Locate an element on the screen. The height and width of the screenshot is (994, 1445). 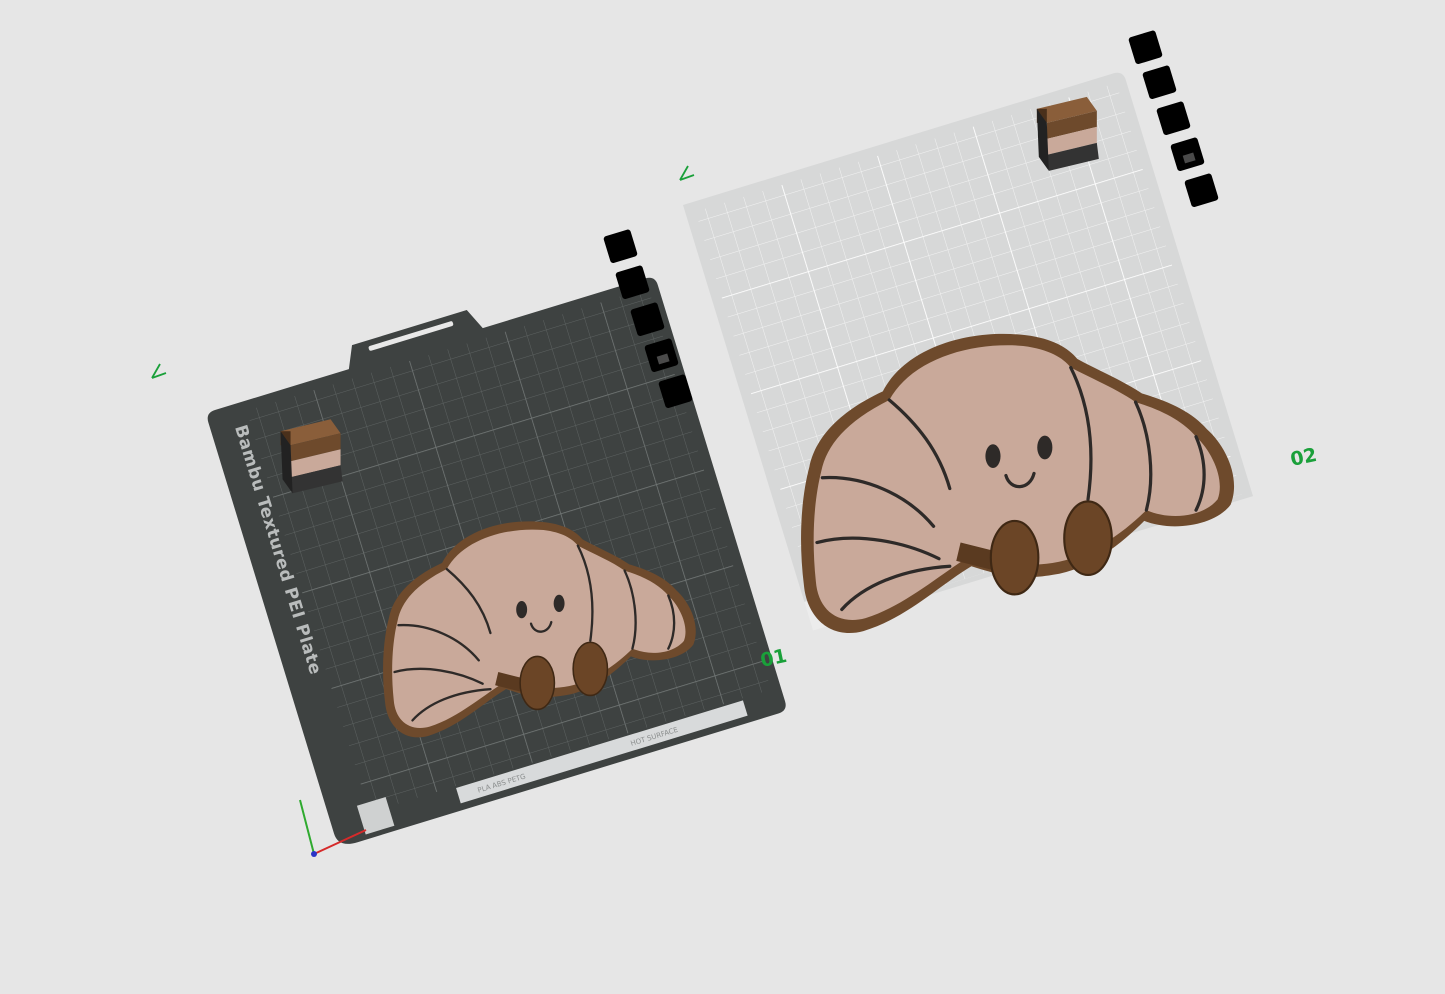
arrange-icon is located at coordinates (1173, 118).